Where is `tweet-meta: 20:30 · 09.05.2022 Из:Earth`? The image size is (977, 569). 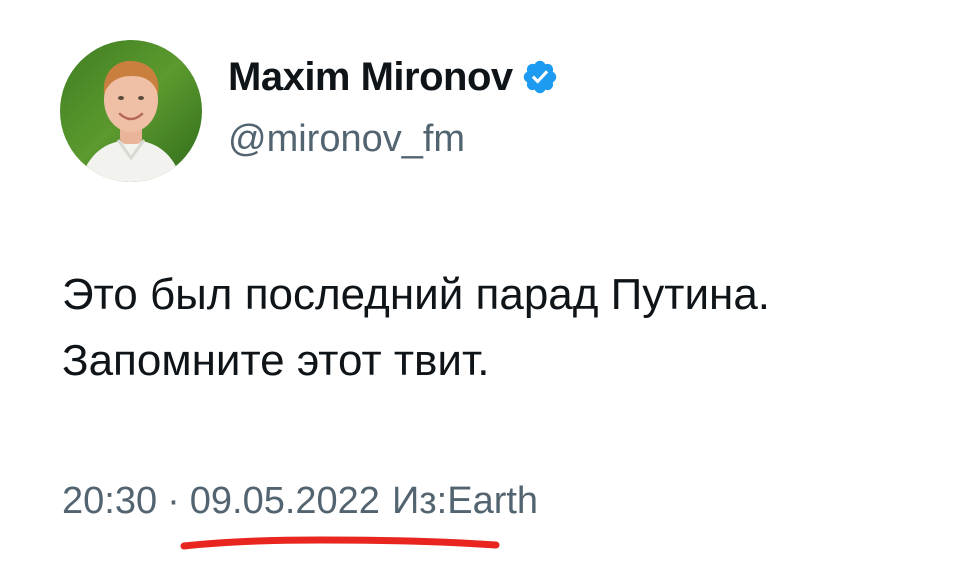 tweet-meta: 20:30 · 09.05.2022 Из:Earth is located at coordinates (300, 501).